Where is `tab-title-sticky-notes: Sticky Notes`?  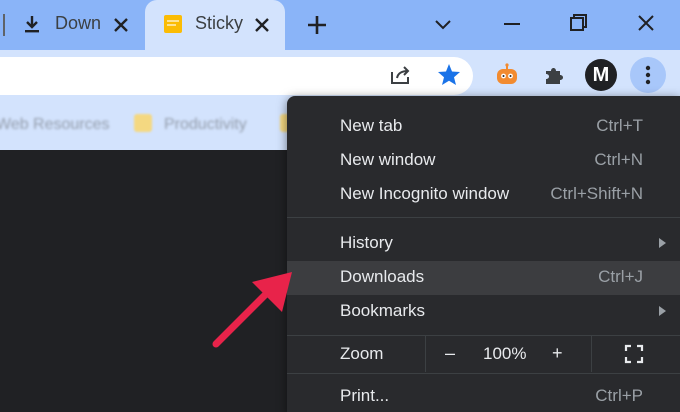
tab-title-sticky-notes: Sticky Notes is located at coordinates (220, 23).